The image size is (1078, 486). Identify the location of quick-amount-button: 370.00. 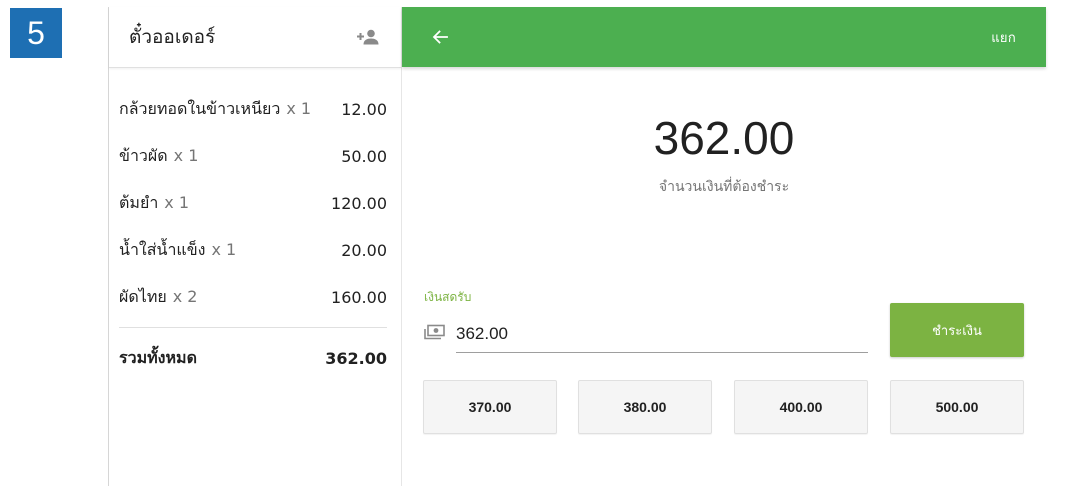
(490, 407).